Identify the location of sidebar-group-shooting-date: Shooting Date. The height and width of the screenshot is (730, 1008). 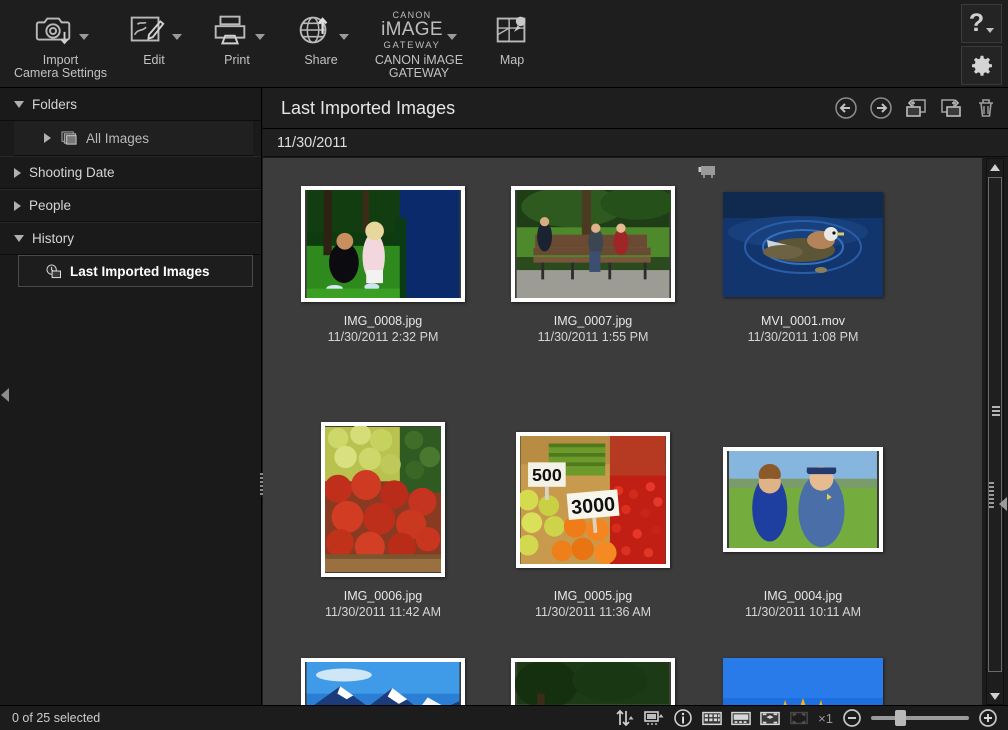
(130, 172).